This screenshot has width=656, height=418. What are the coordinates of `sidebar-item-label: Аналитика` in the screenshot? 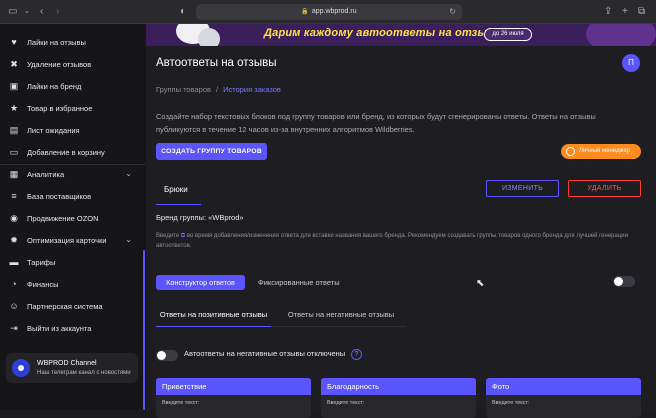 It's located at (46, 174).